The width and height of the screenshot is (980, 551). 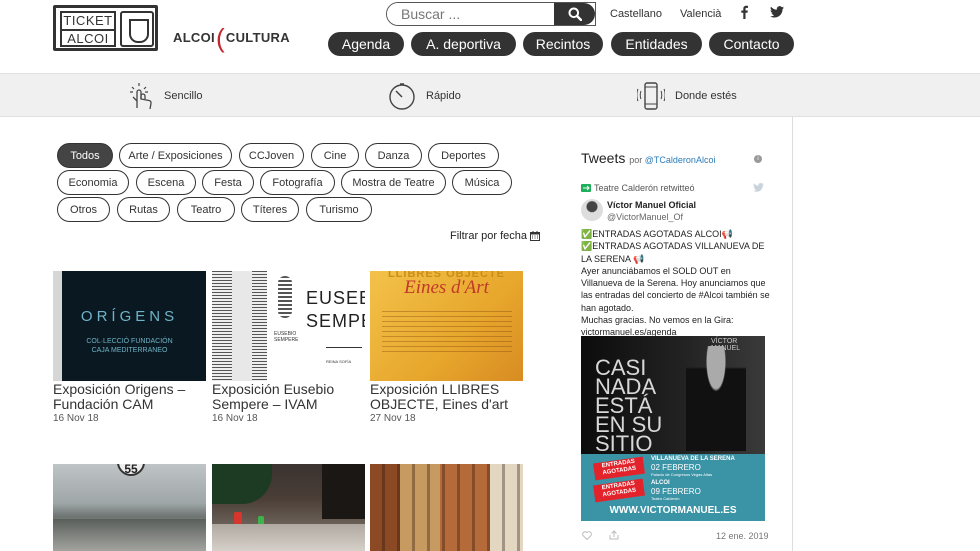 What do you see at coordinates (366, 44) in the screenshot?
I see `nav-agenda: Agenda` at bounding box center [366, 44].